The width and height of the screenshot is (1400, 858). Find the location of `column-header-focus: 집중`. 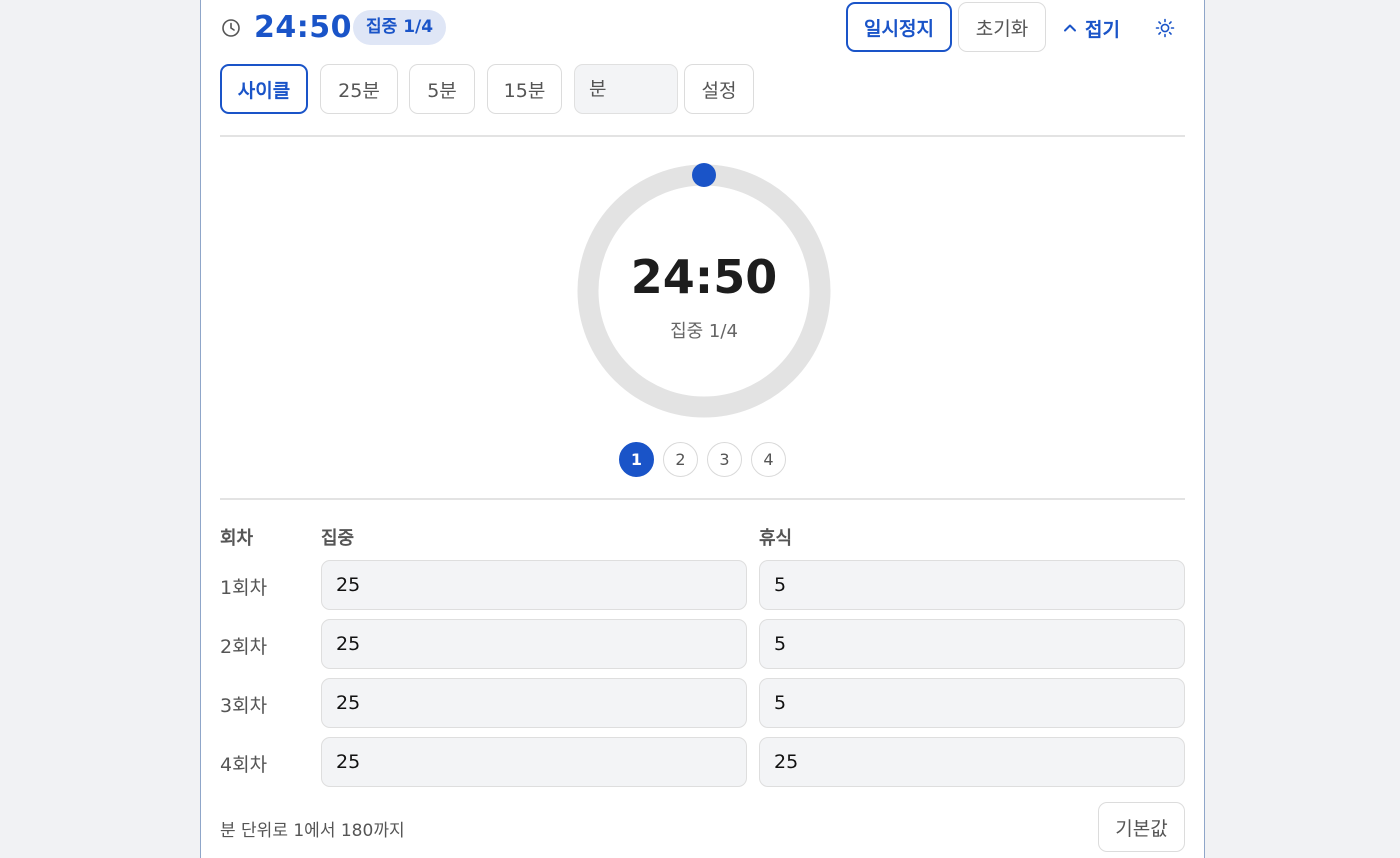

column-header-focus: 집중 is located at coordinates (338, 538).